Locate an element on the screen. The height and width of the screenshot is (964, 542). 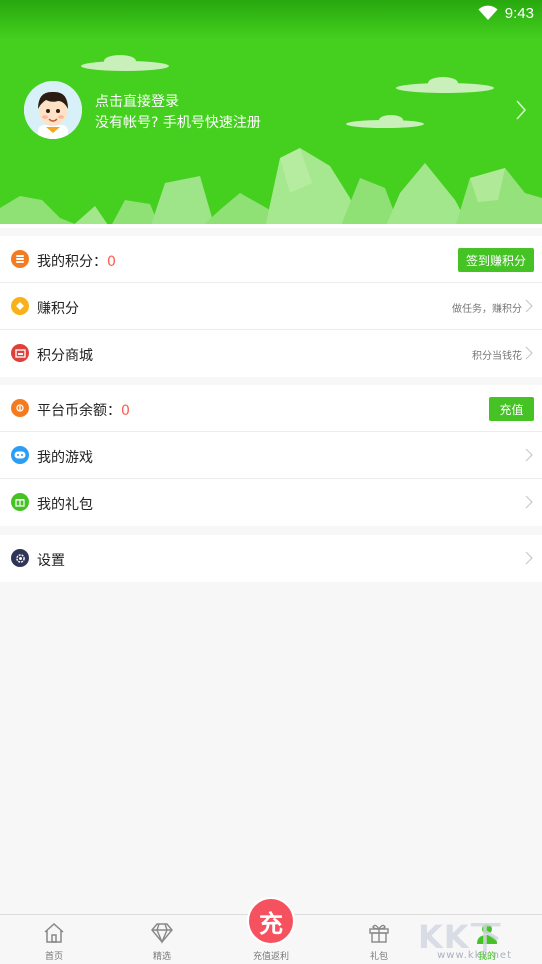
balance-row: 平台币余额：0 充值 is located at coordinates (271, 408).